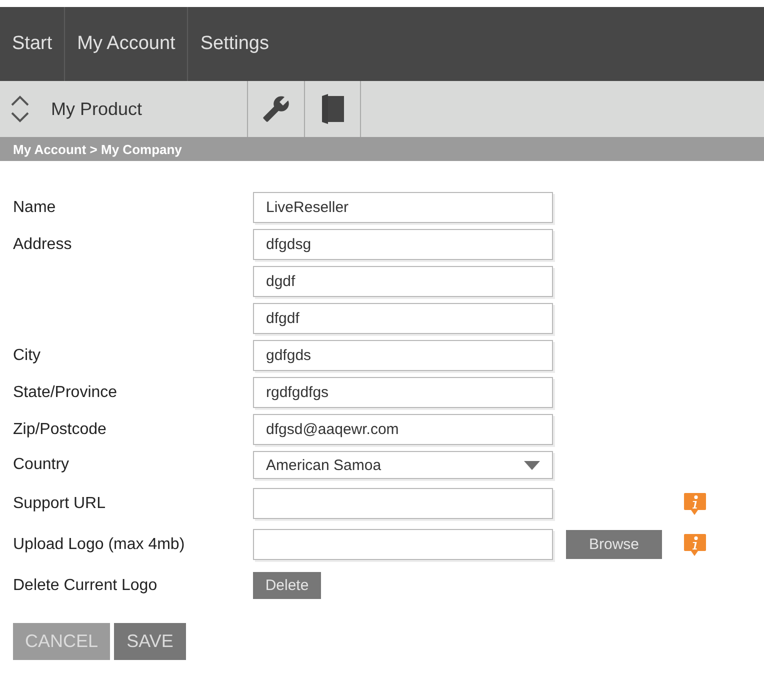 The image size is (764, 688). I want to click on text-field: dfgdf, so click(403, 318).